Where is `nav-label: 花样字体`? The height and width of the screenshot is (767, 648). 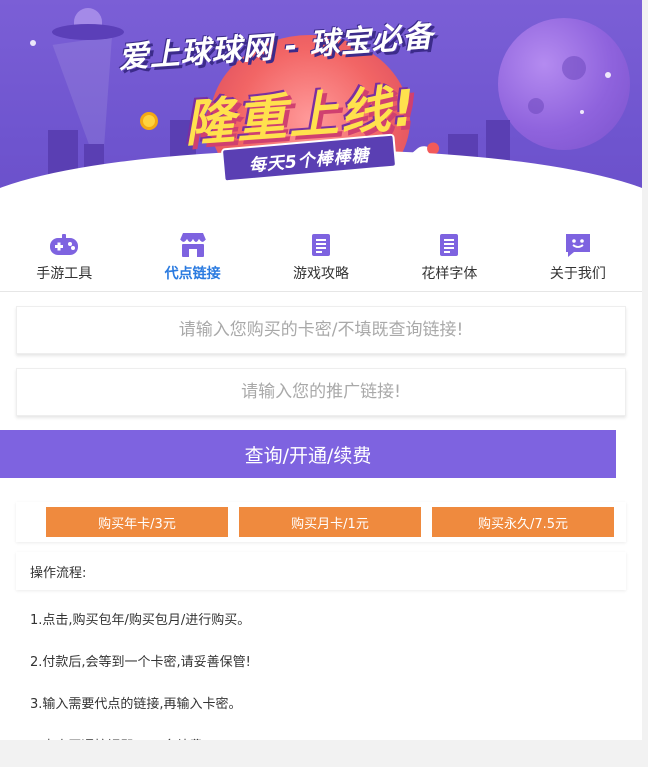
nav-label: 花样字体 is located at coordinates (449, 274).